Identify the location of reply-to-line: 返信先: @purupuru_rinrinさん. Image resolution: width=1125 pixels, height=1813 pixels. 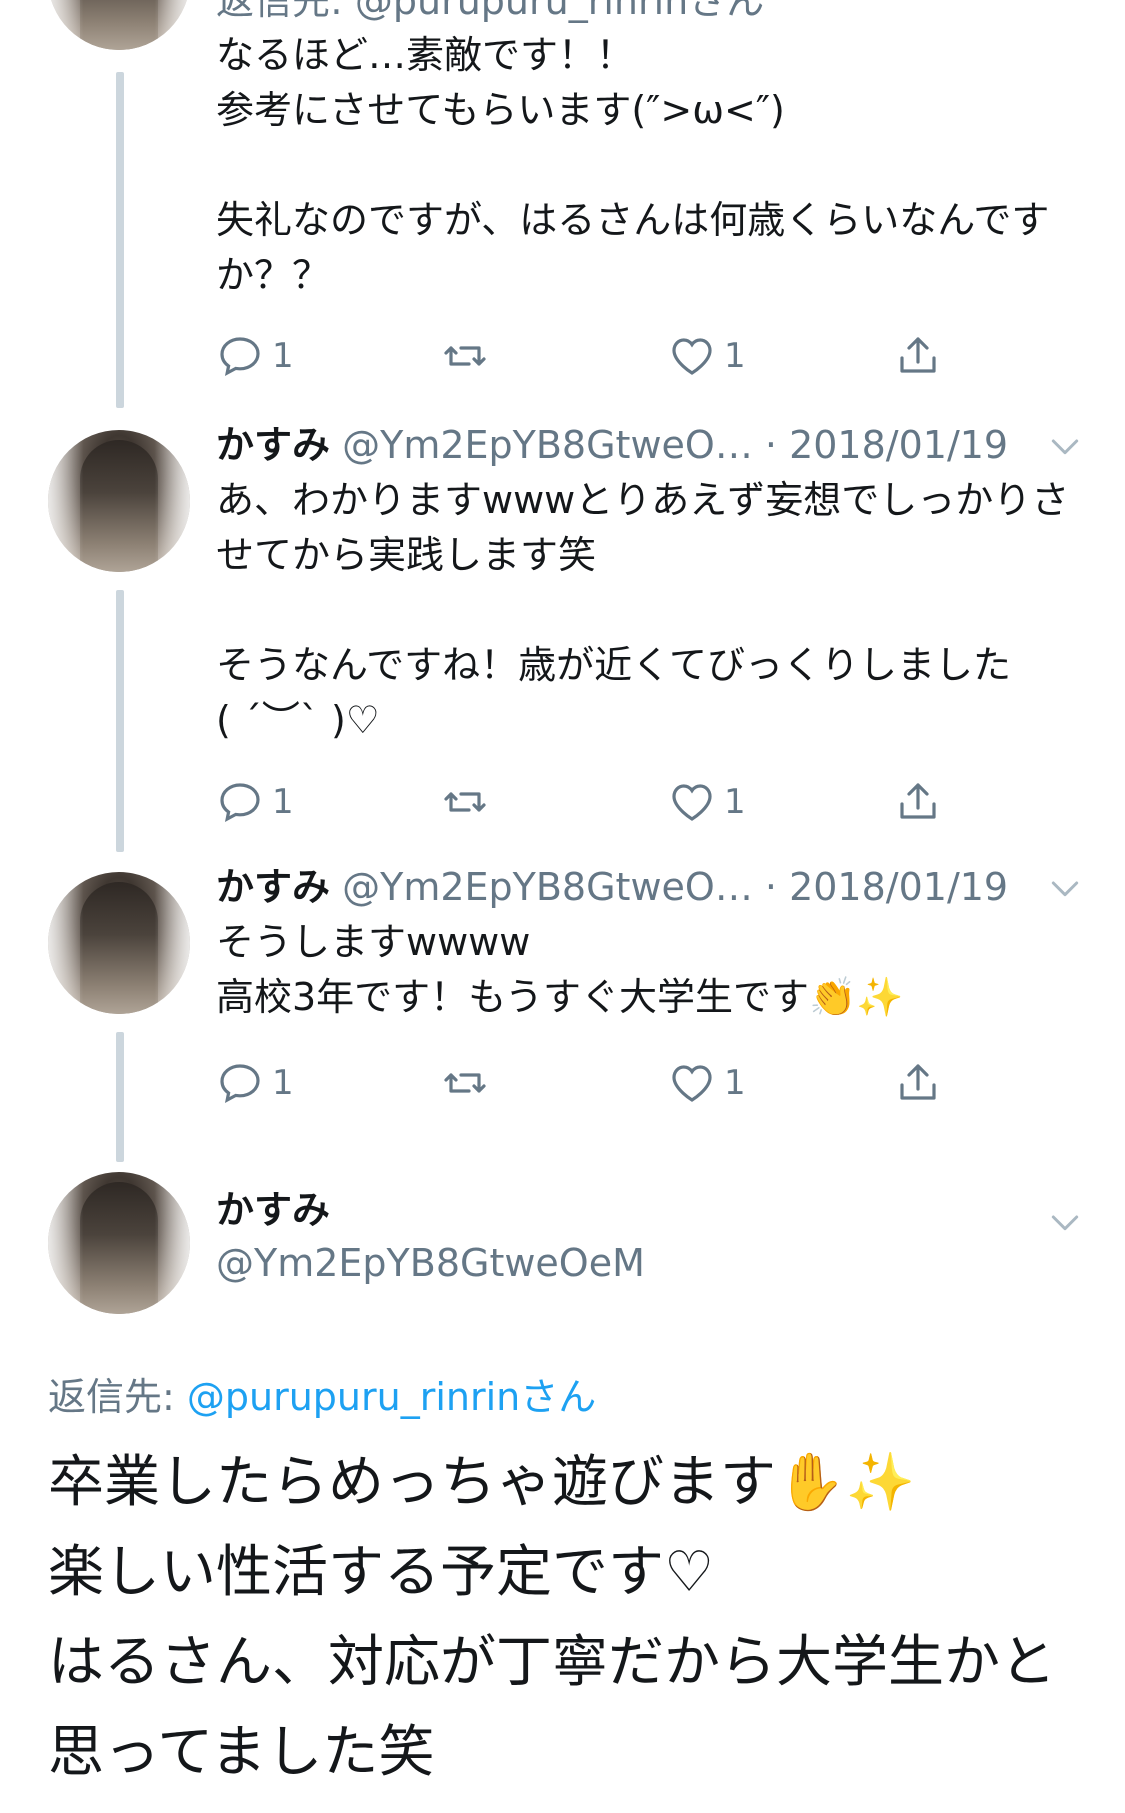
(322, 1397).